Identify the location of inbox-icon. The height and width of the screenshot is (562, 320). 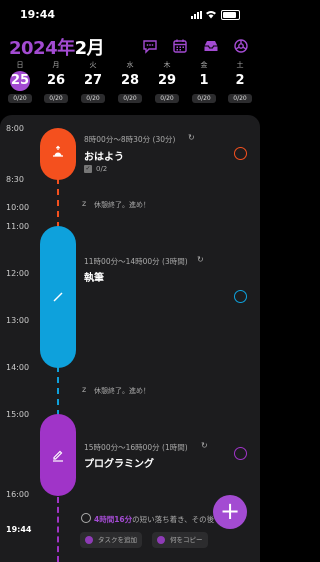
(211, 46).